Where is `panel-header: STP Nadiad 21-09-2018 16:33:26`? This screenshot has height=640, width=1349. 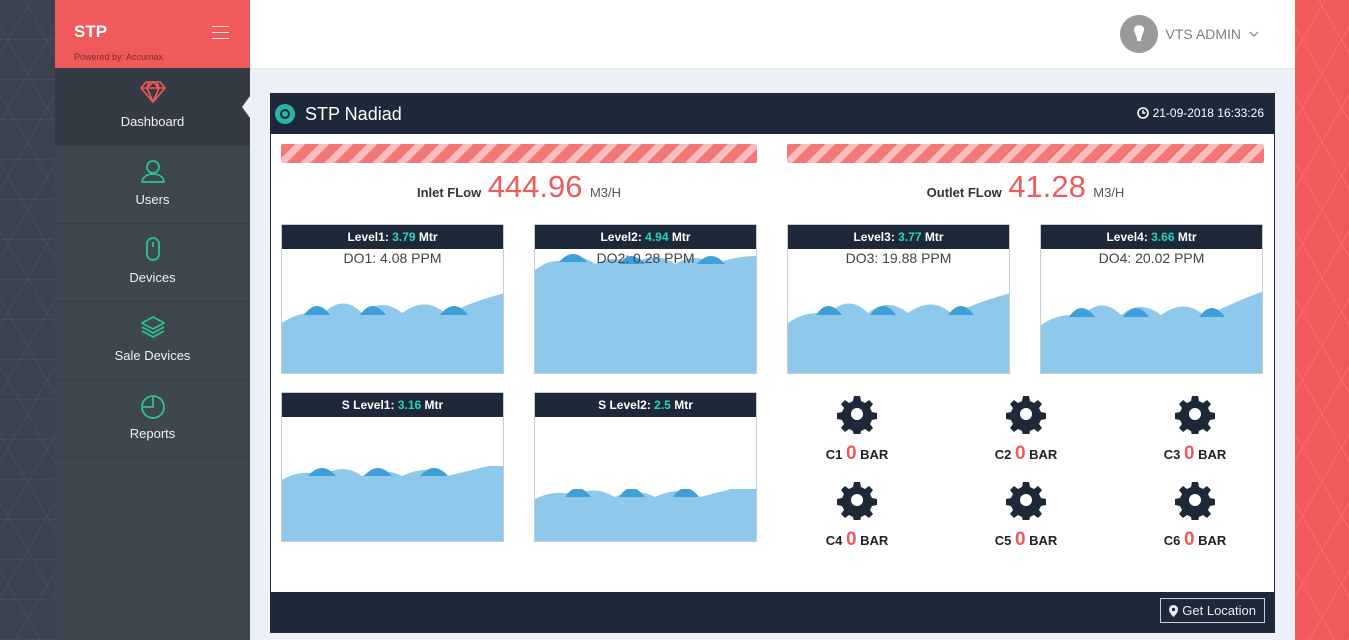
panel-header: STP Nadiad 21-09-2018 16:33:26 is located at coordinates (772, 114).